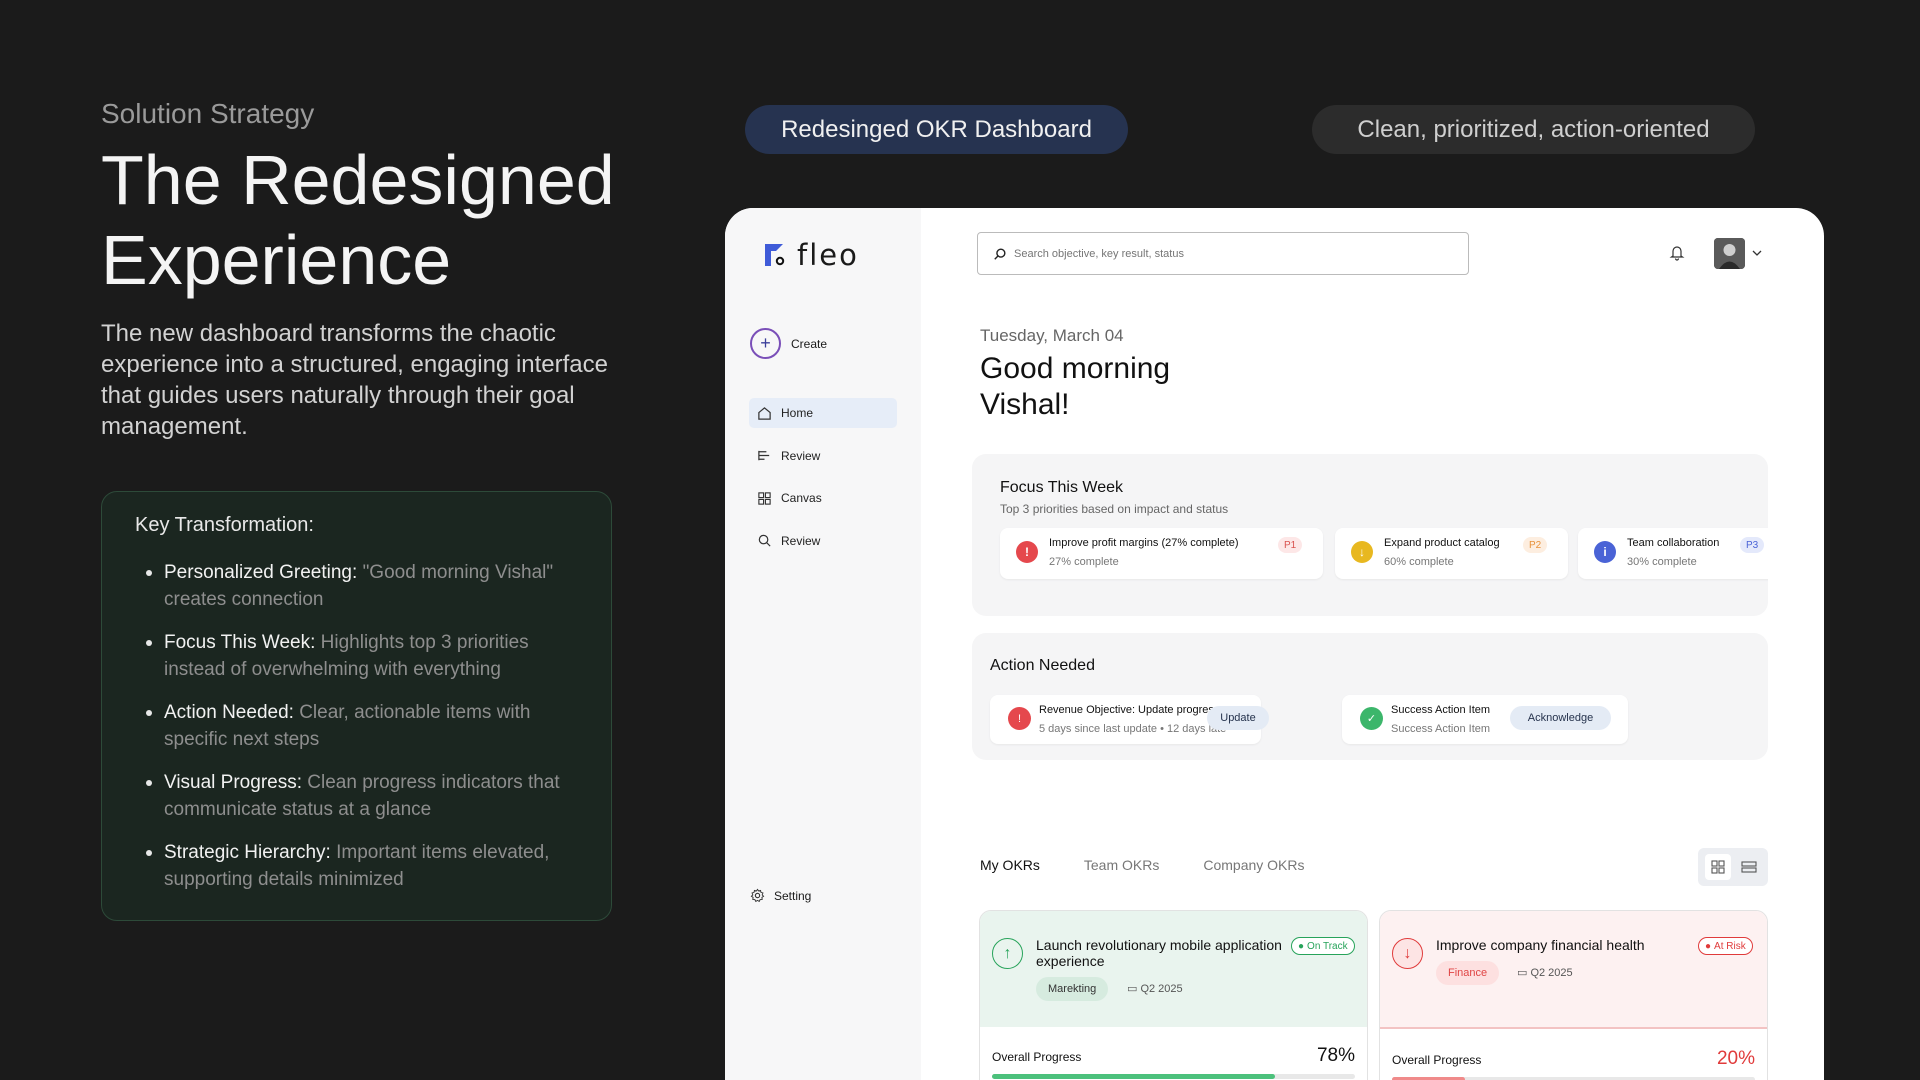 The width and height of the screenshot is (1920, 1080). What do you see at coordinates (224, 525) in the screenshot?
I see `key-transformation-title: Key Transformation:` at bounding box center [224, 525].